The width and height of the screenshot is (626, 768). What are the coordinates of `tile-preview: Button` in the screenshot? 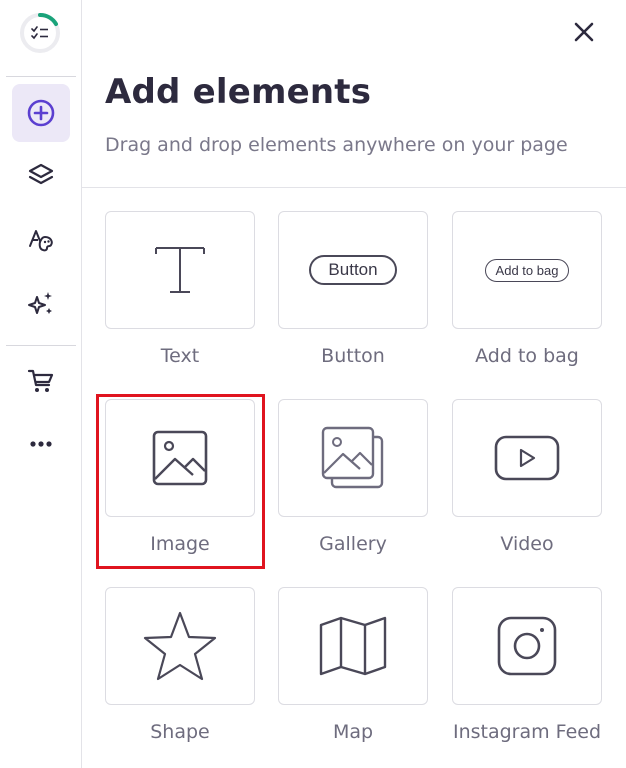 It's located at (353, 270).